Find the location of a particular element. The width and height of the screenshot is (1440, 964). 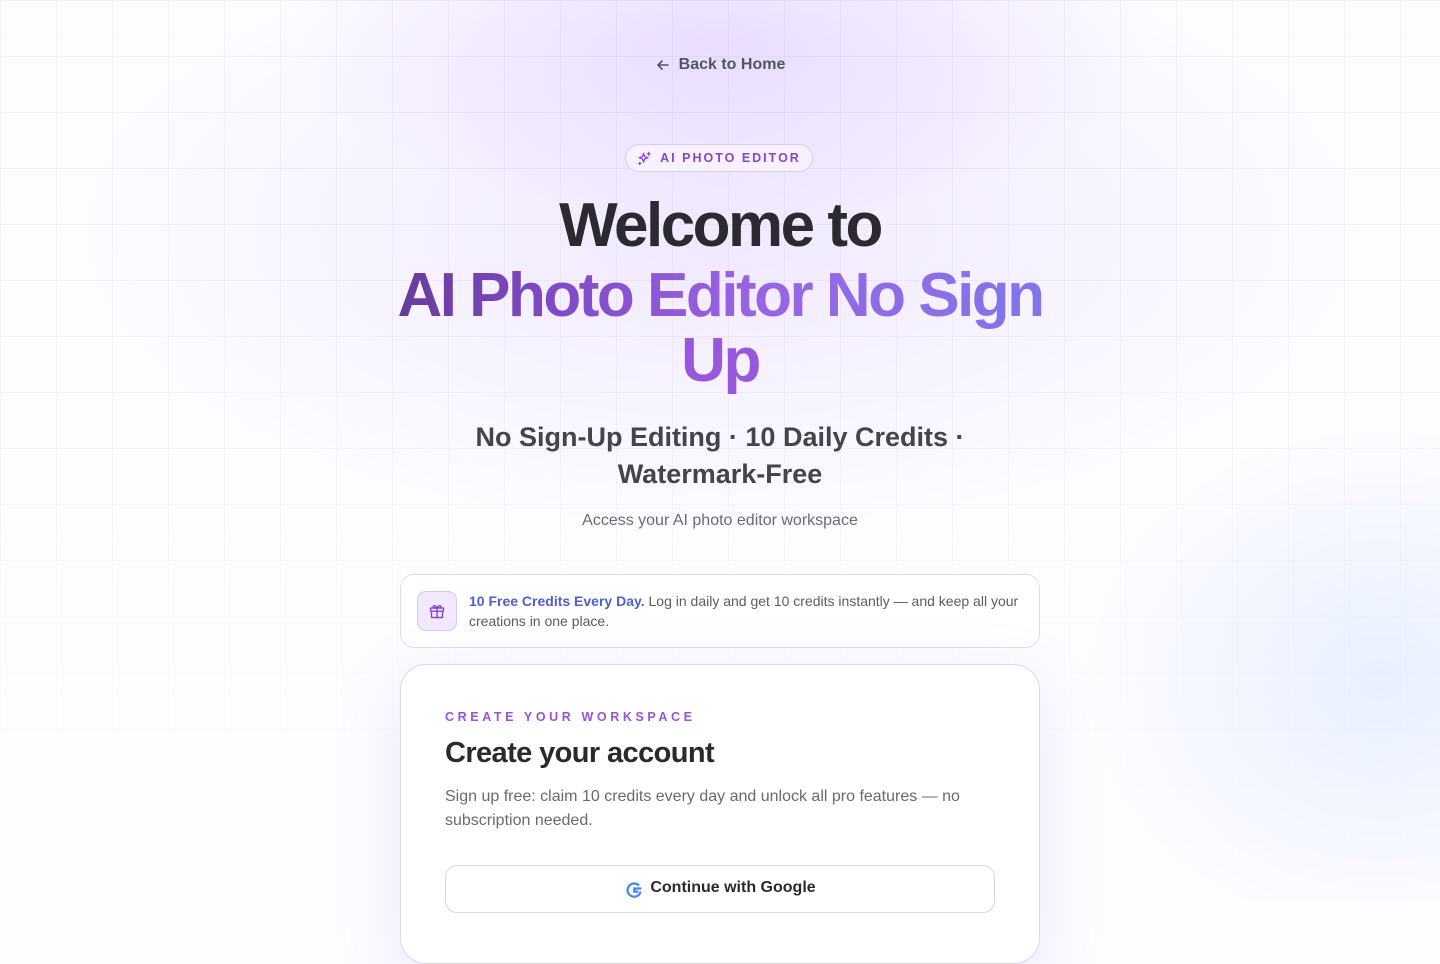

hero-title-line-2: AI Photo Editor No Sign is located at coordinates (720, 296).